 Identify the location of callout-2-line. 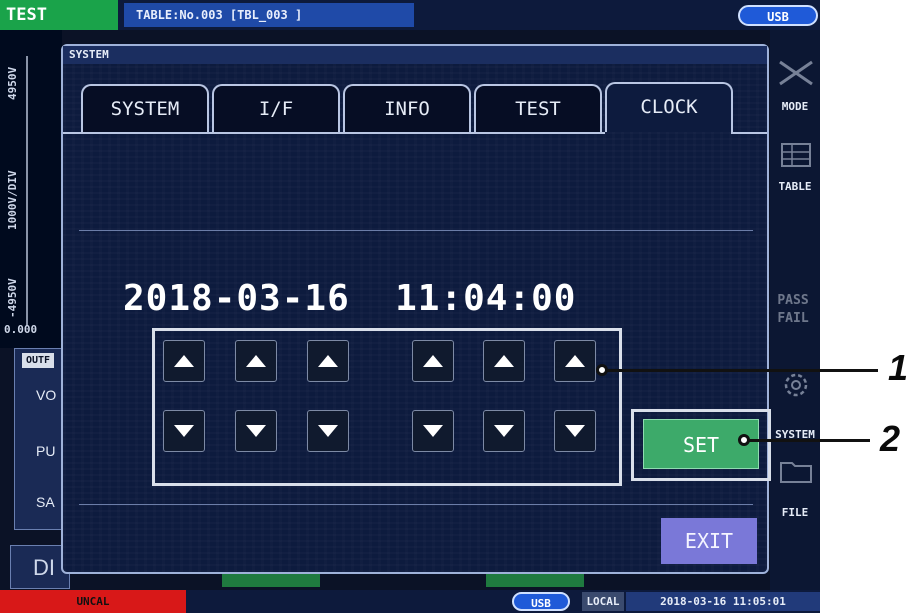
(809, 440).